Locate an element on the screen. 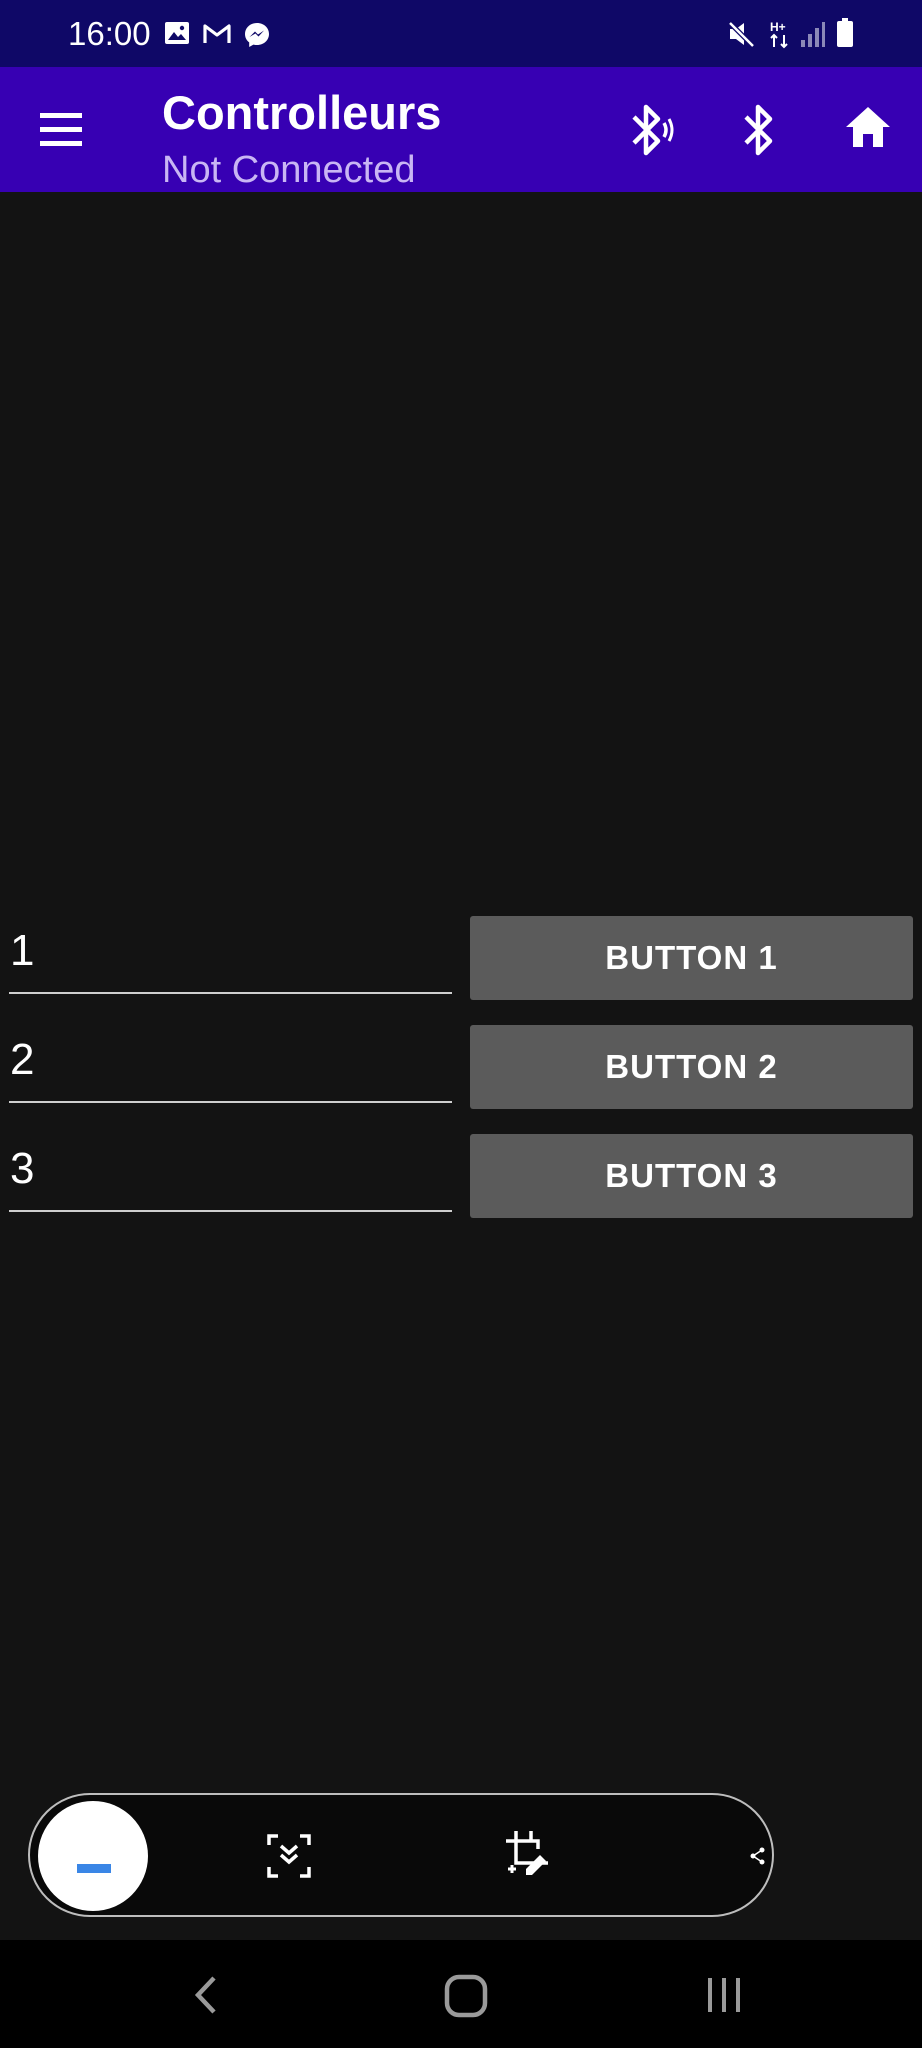 This screenshot has width=922, height=2048. screenshot-preview-thumbnail is located at coordinates (93, 1856).